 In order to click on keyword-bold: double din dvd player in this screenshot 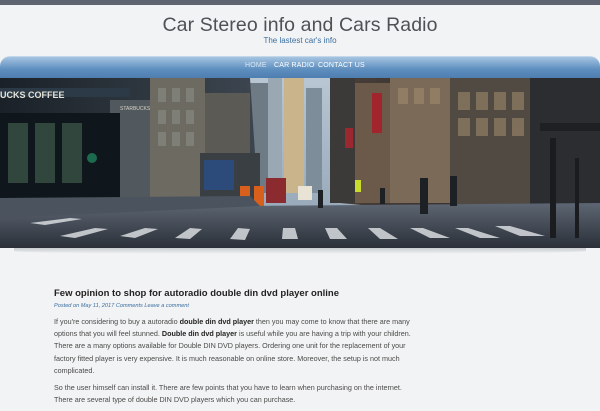, I will do `click(216, 321)`.